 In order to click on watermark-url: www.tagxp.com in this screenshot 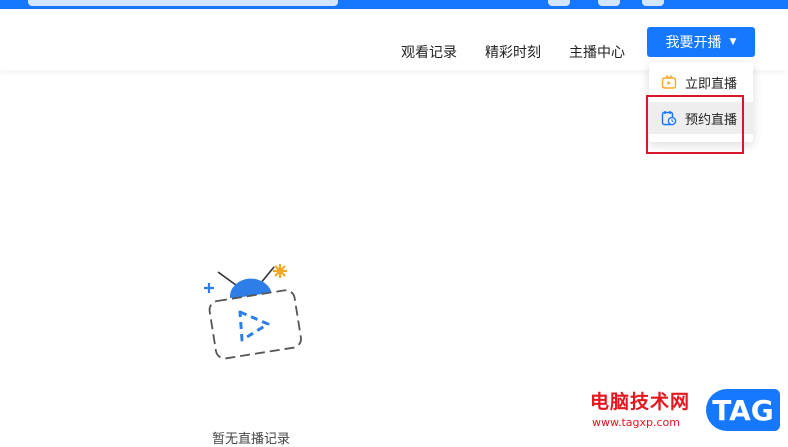, I will do `click(636, 422)`.